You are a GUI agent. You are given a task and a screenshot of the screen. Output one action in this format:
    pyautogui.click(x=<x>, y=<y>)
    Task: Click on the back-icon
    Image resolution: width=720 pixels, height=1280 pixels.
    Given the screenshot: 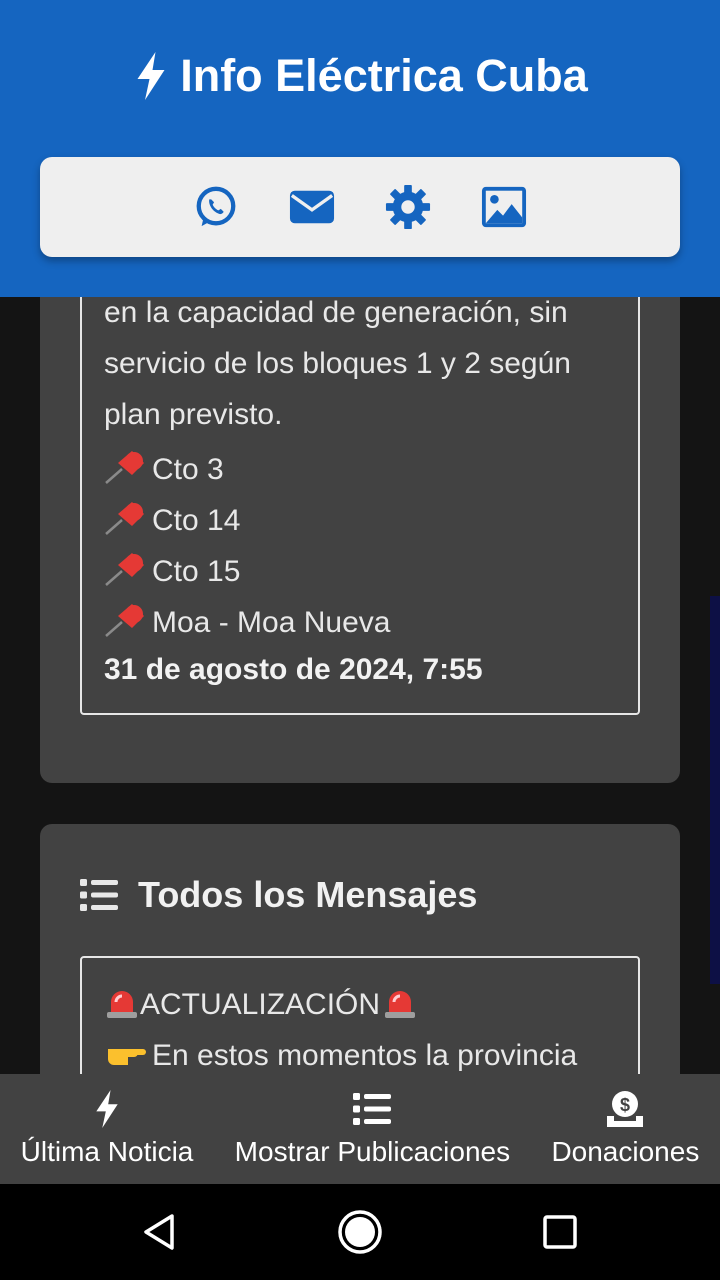 What is the action you would take?
    pyautogui.click(x=160, y=1232)
    